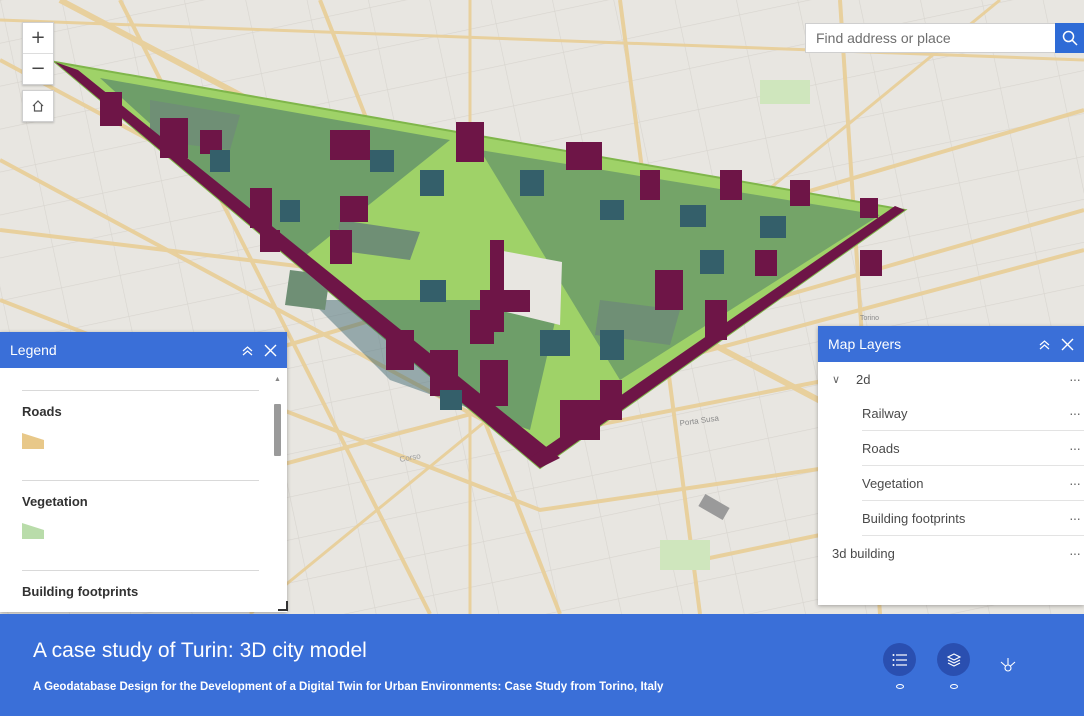 This screenshot has width=1084, height=716. Describe the element at coordinates (973, 518) in the screenshot. I see `layer-item-building-footprints: Building footprints ···` at that location.